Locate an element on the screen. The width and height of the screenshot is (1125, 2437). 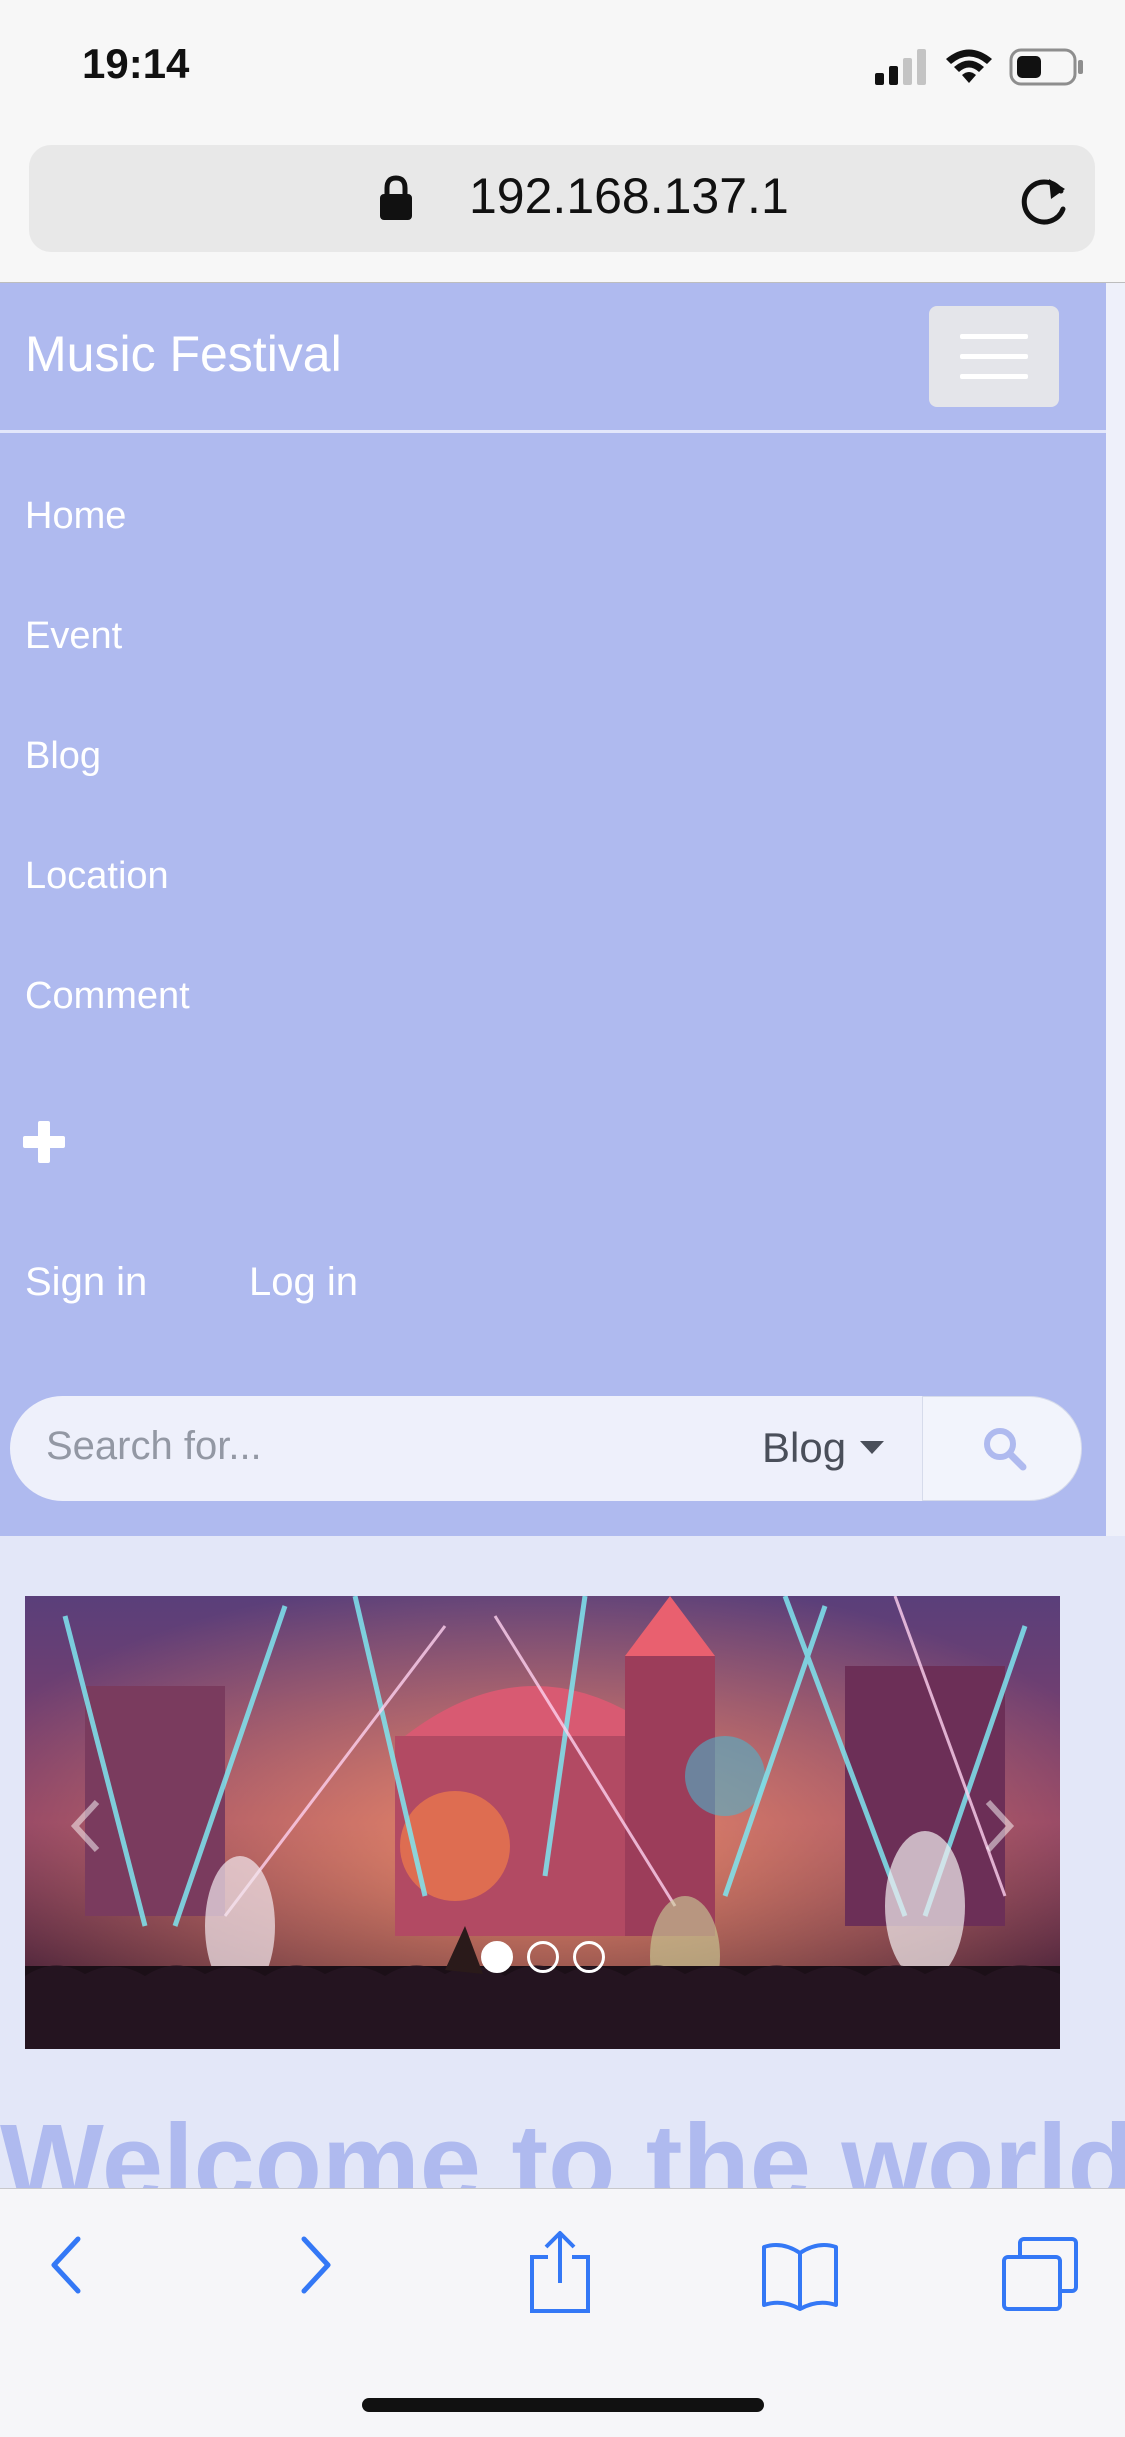
back-icon is located at coordinates (66, 2265).